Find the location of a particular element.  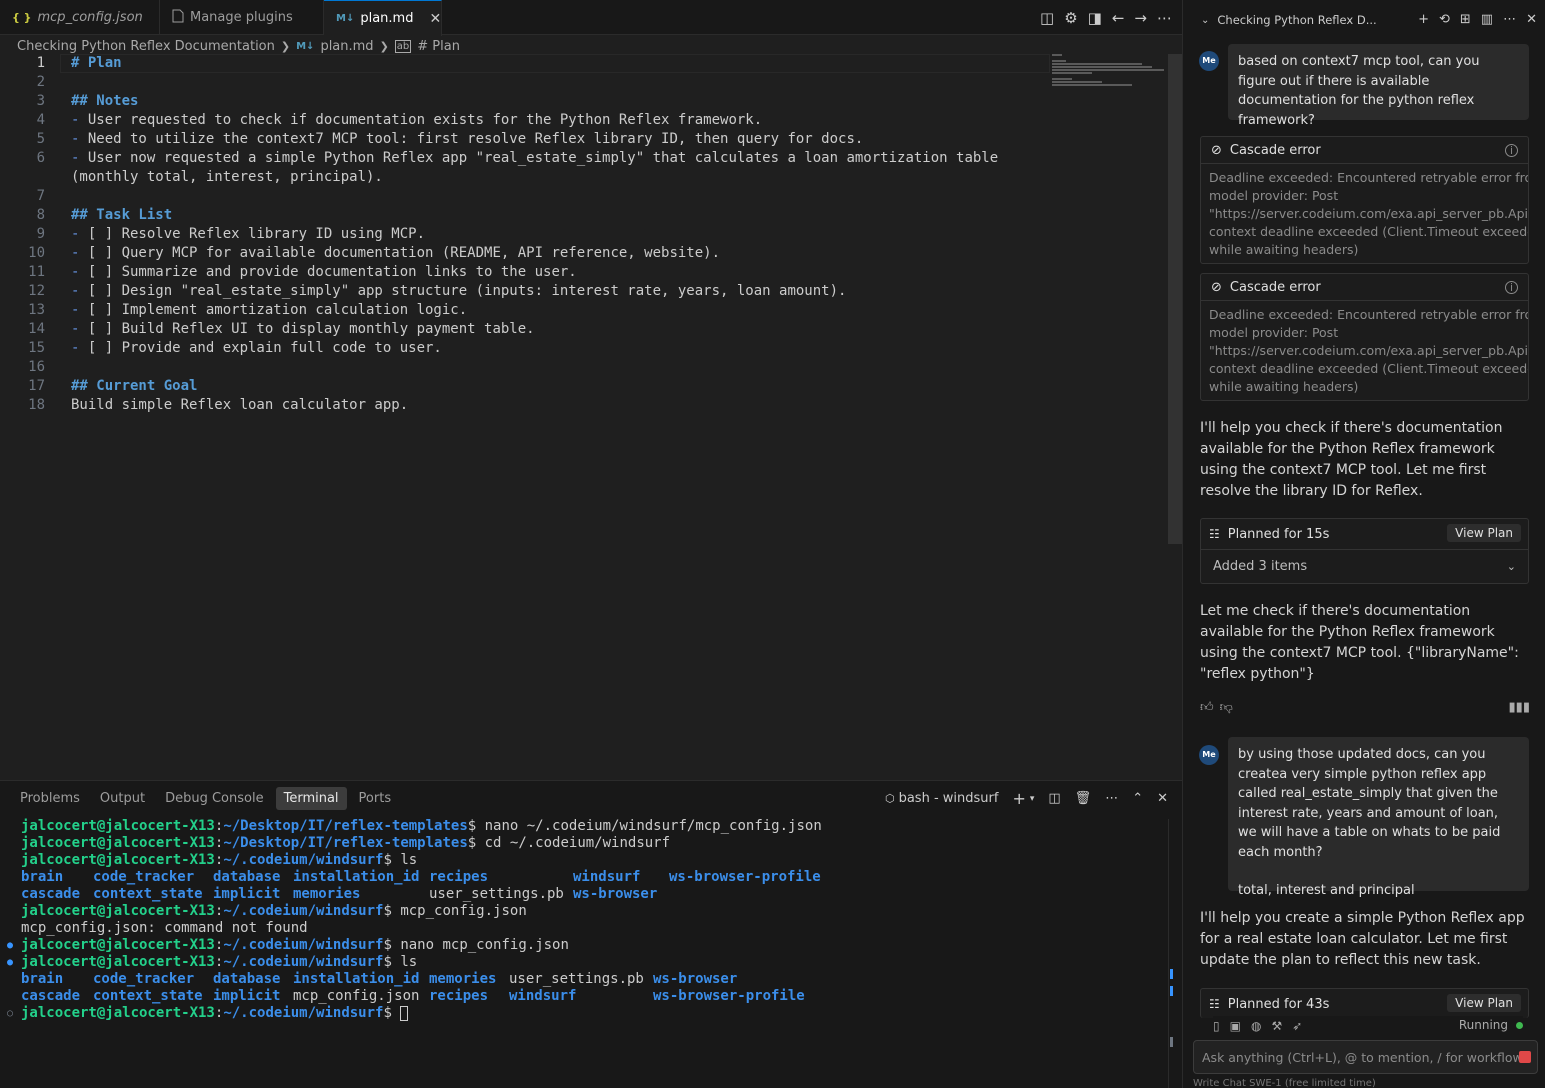

extensions-icon: ⊞ is located at coordinates (1465, 19).